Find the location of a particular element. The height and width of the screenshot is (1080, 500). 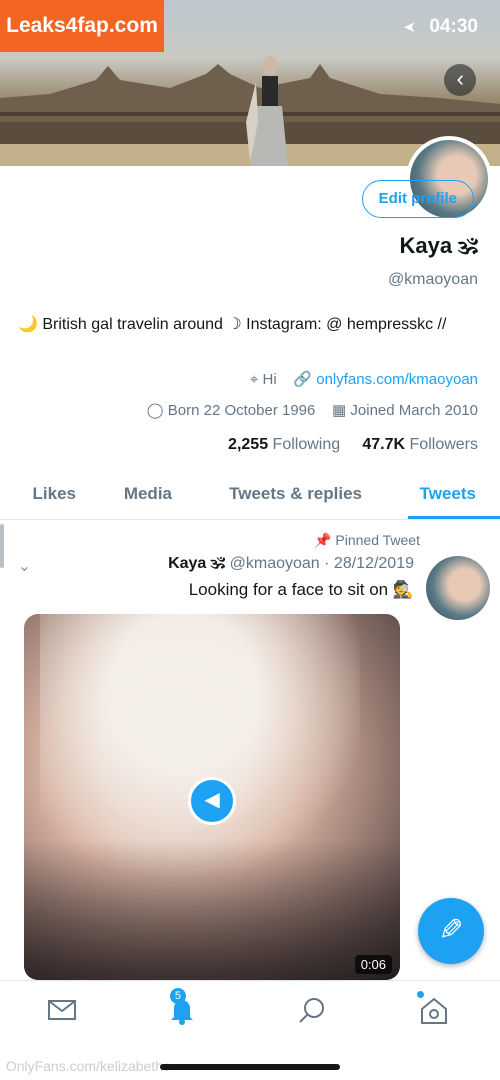

person-figure is located at coordinates (267, 111).